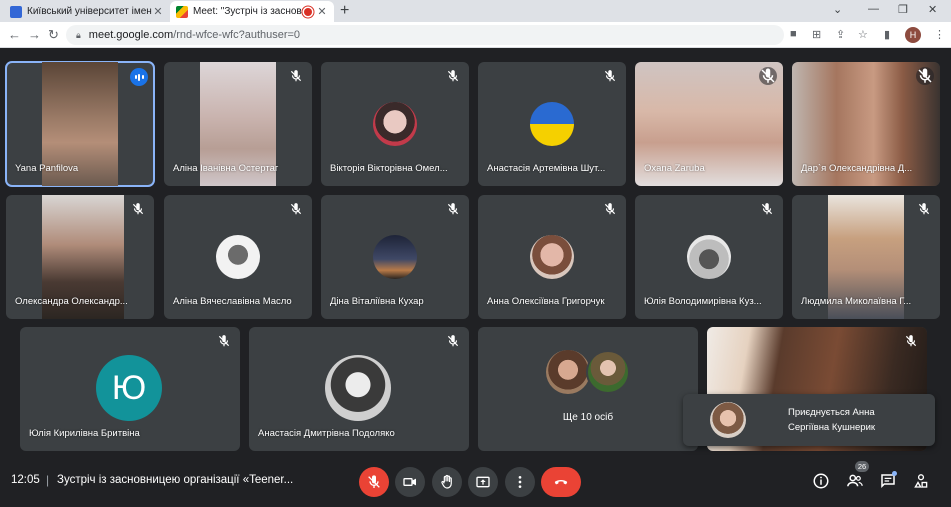 Image resolution: width=951 pixels, height=507 pixels. What do you see at coordinates (887, 34) in the screenshot?
I see `side-panel-icon: ▮` at bounding box center [887, 34].